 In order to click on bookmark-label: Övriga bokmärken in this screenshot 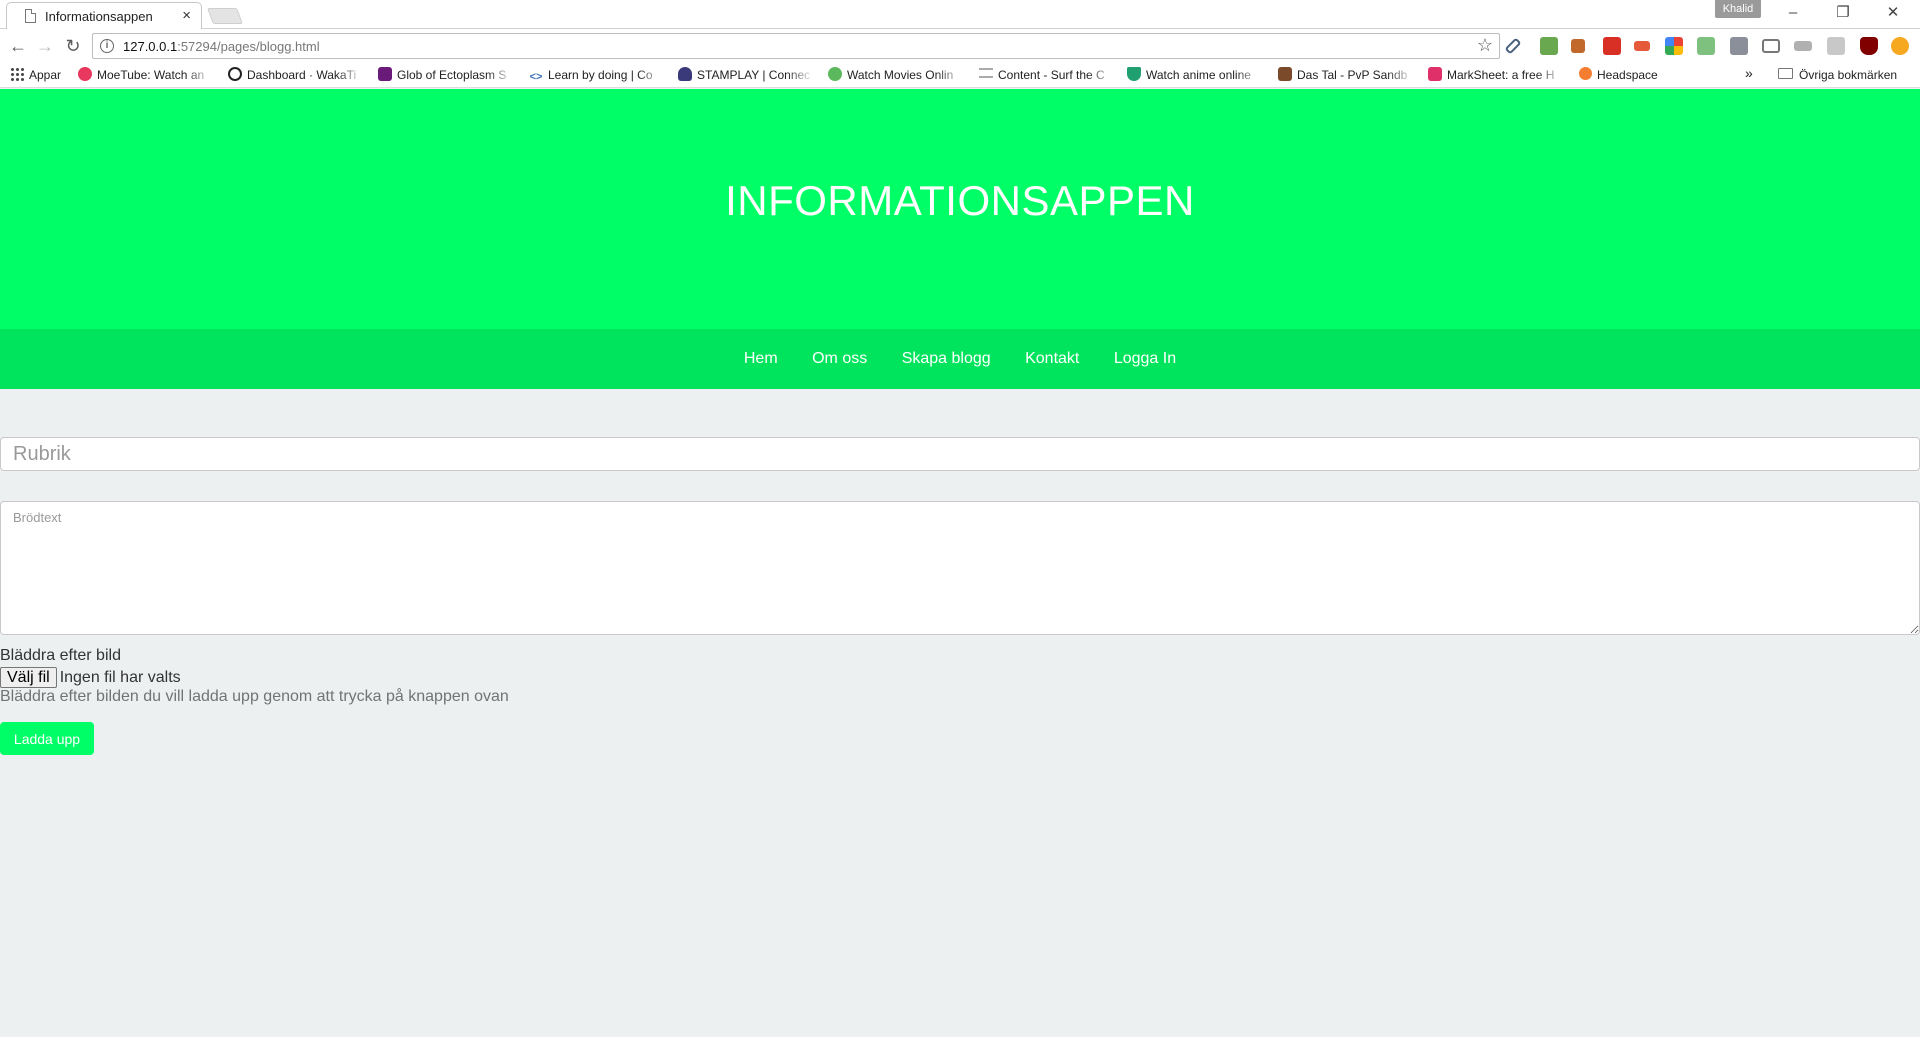, I will do `click(1848, 75)`.